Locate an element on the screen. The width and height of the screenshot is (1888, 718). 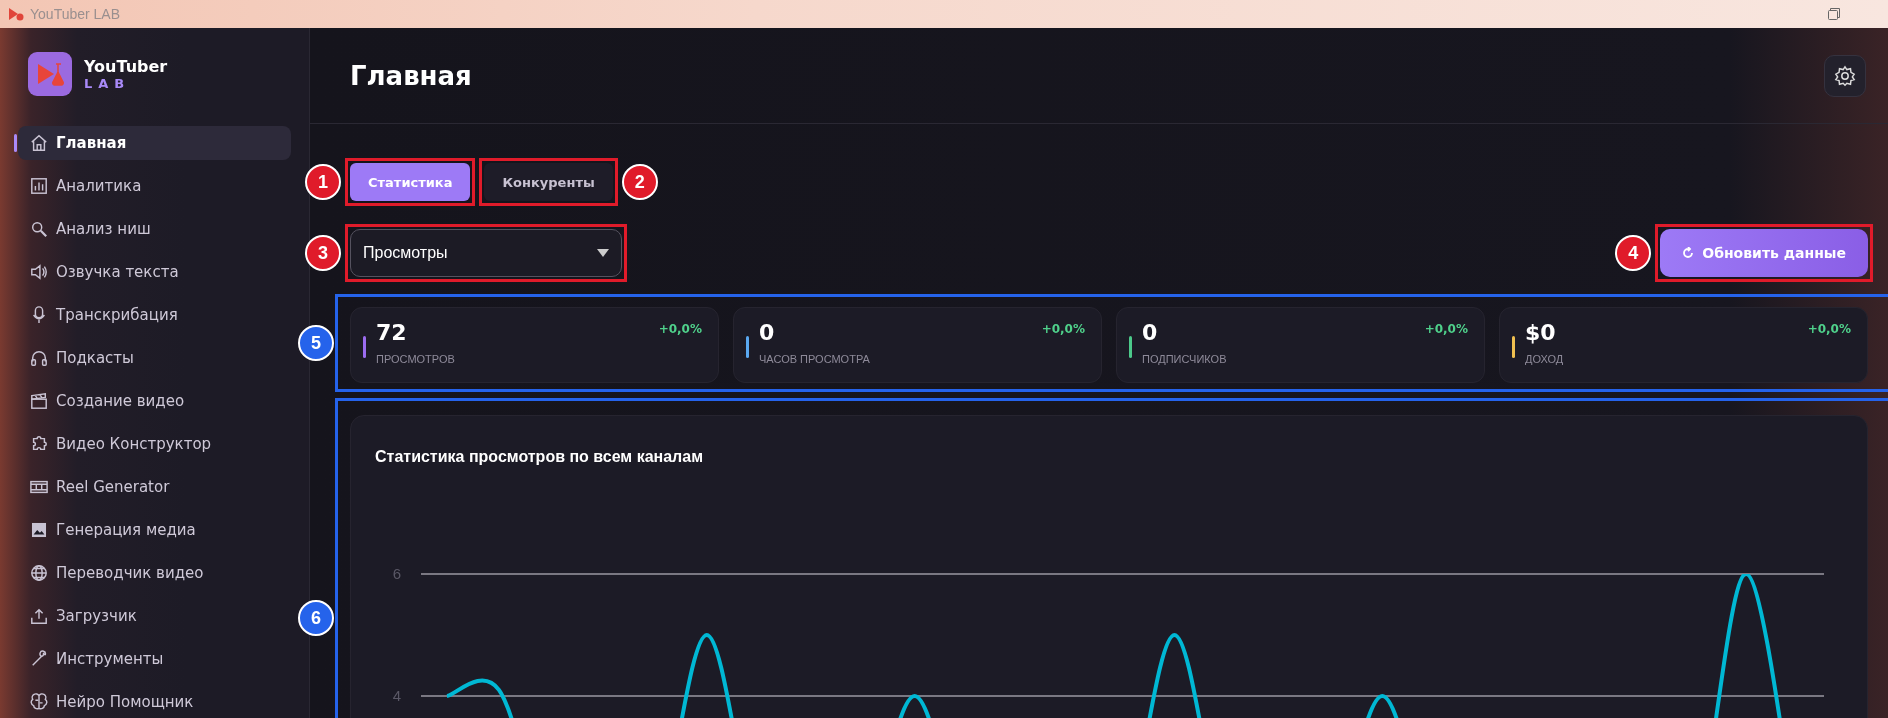
sidebar-item: Инструменты is located at coordinates (154, 659).